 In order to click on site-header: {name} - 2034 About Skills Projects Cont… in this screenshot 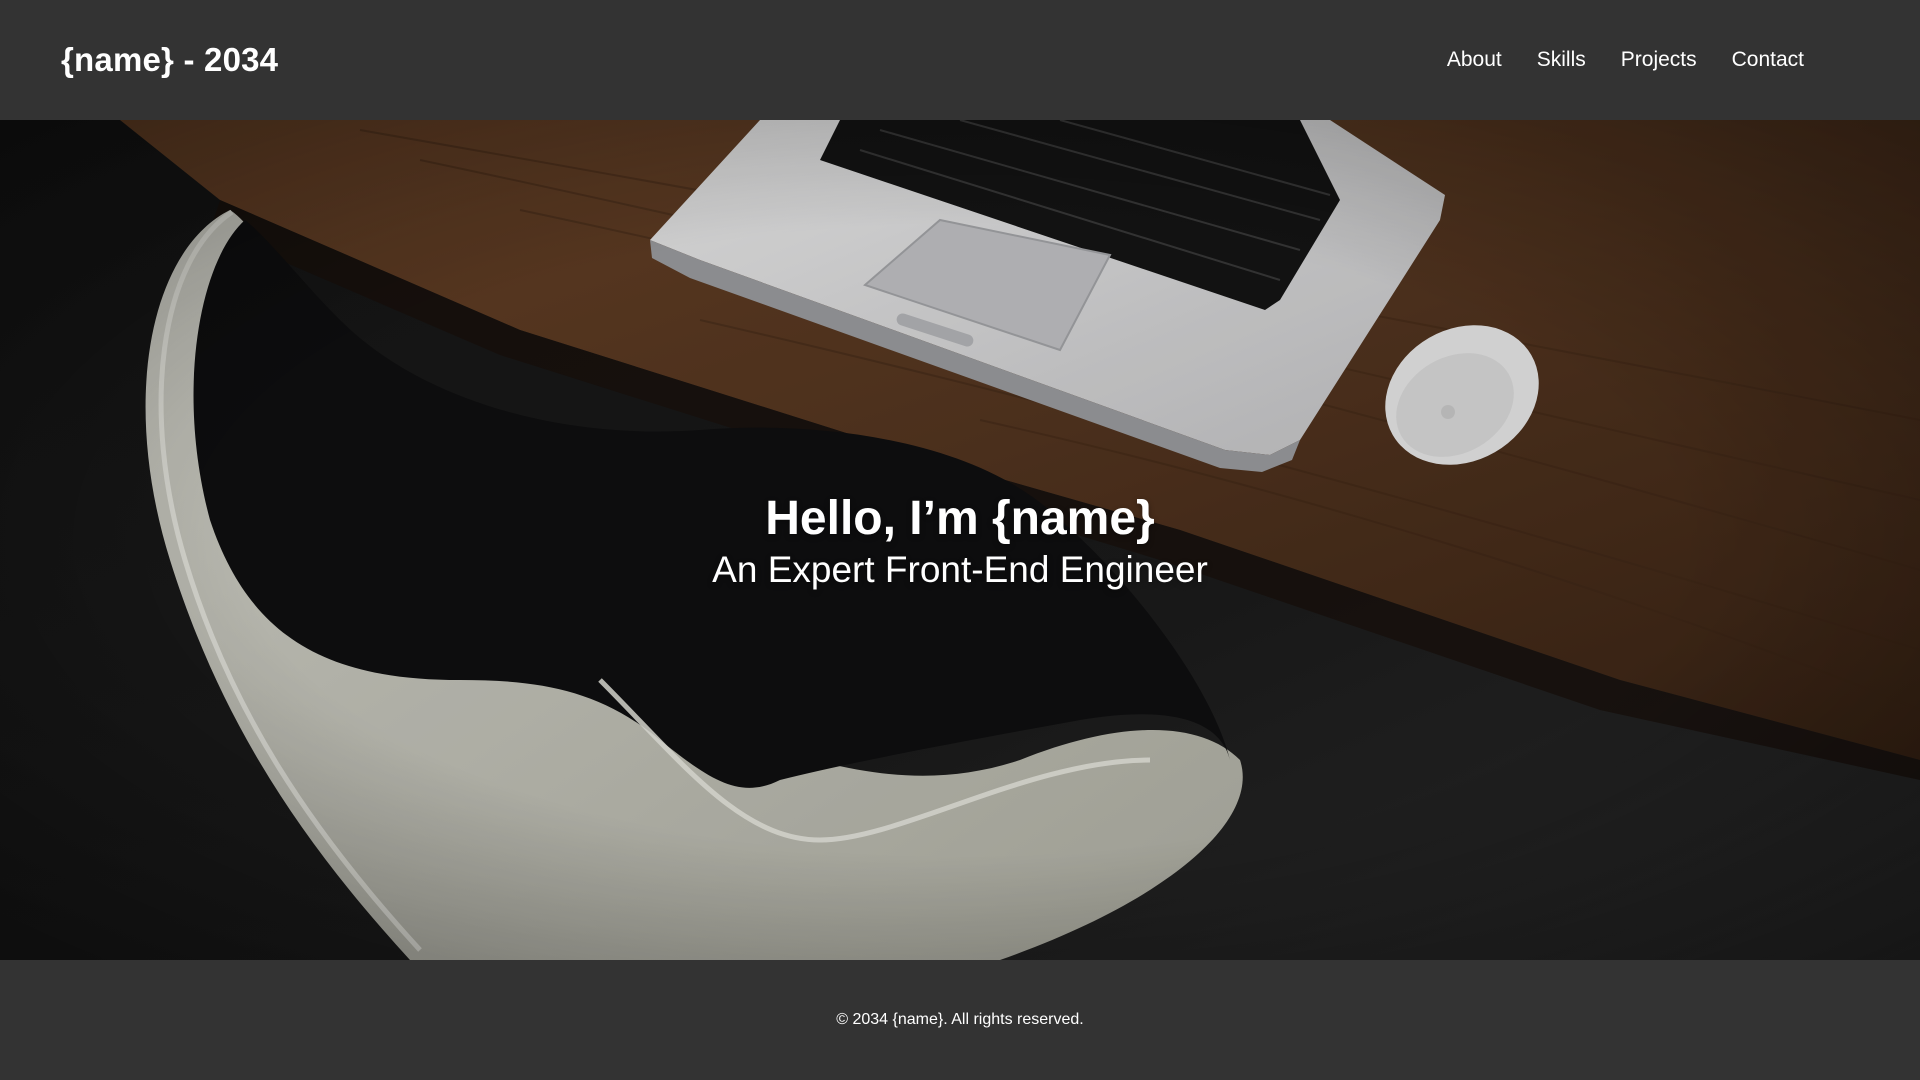, I will do `click(960, 60)`.